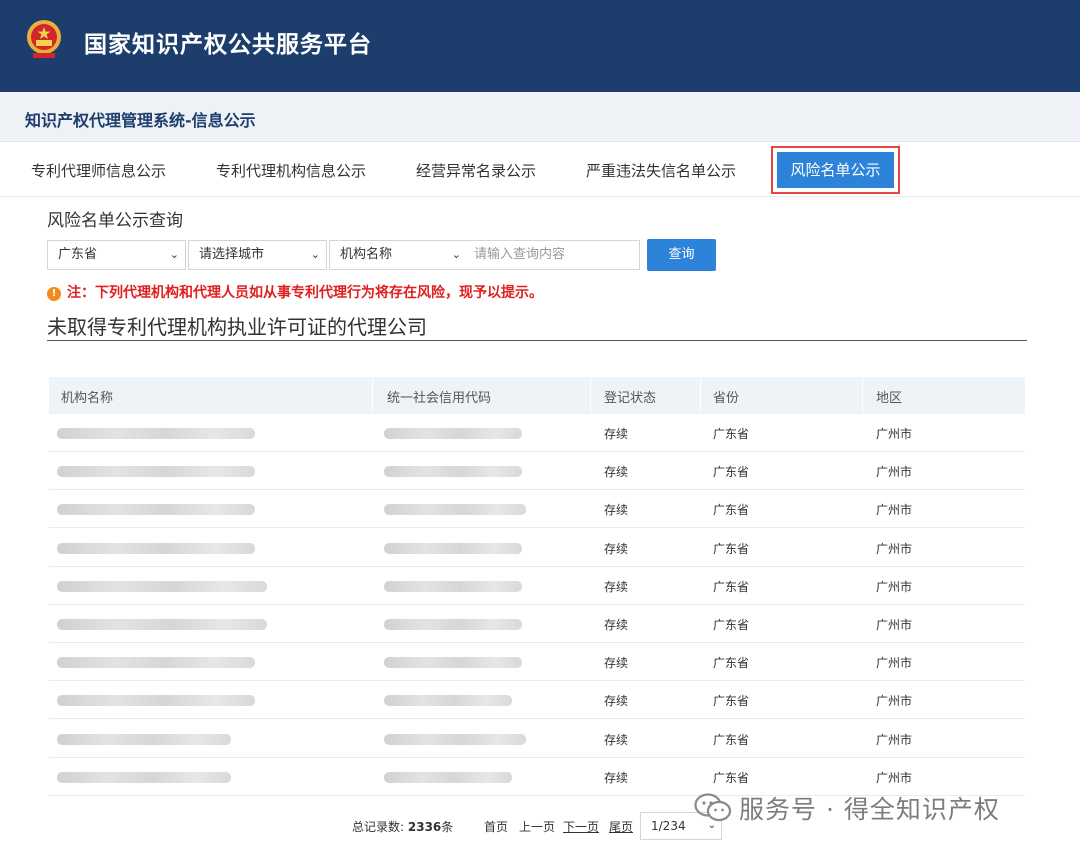 The height and width of the screenshot is (851, 1080). What do you see at coordinates (44, 39) in the screenshot?
I see `national-emblem-icon` at bounding box center [44, 39].